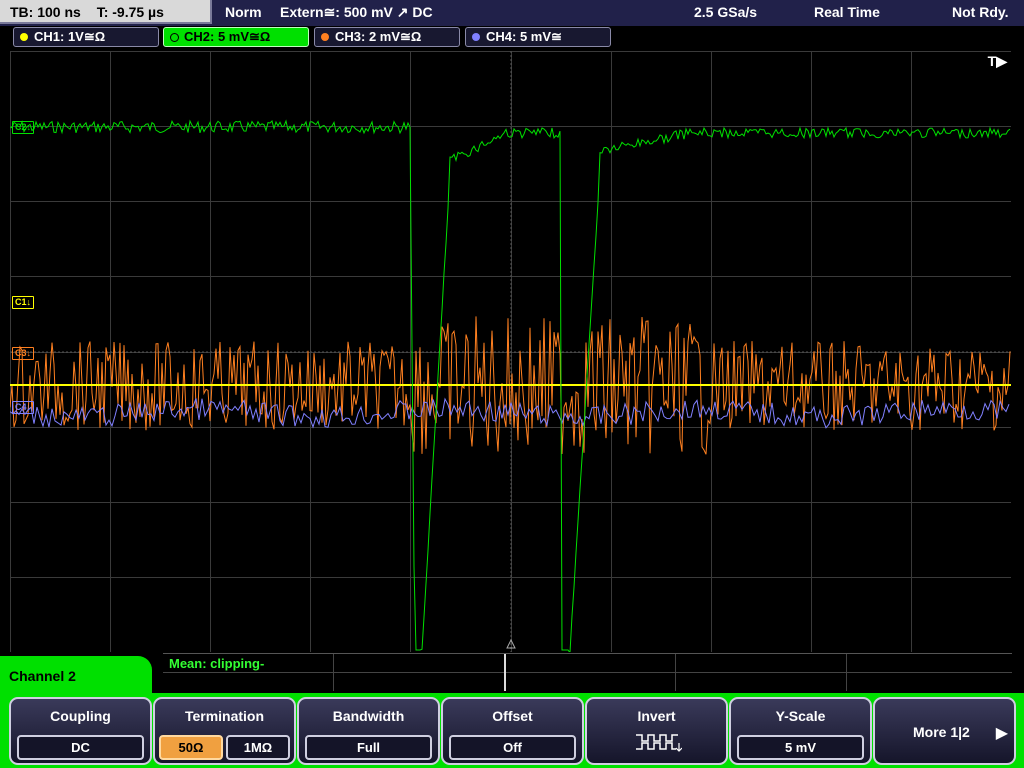  Describe the element at coordinates (325, 37) in the screenshot. I see `ch3-color-dot` at that location.